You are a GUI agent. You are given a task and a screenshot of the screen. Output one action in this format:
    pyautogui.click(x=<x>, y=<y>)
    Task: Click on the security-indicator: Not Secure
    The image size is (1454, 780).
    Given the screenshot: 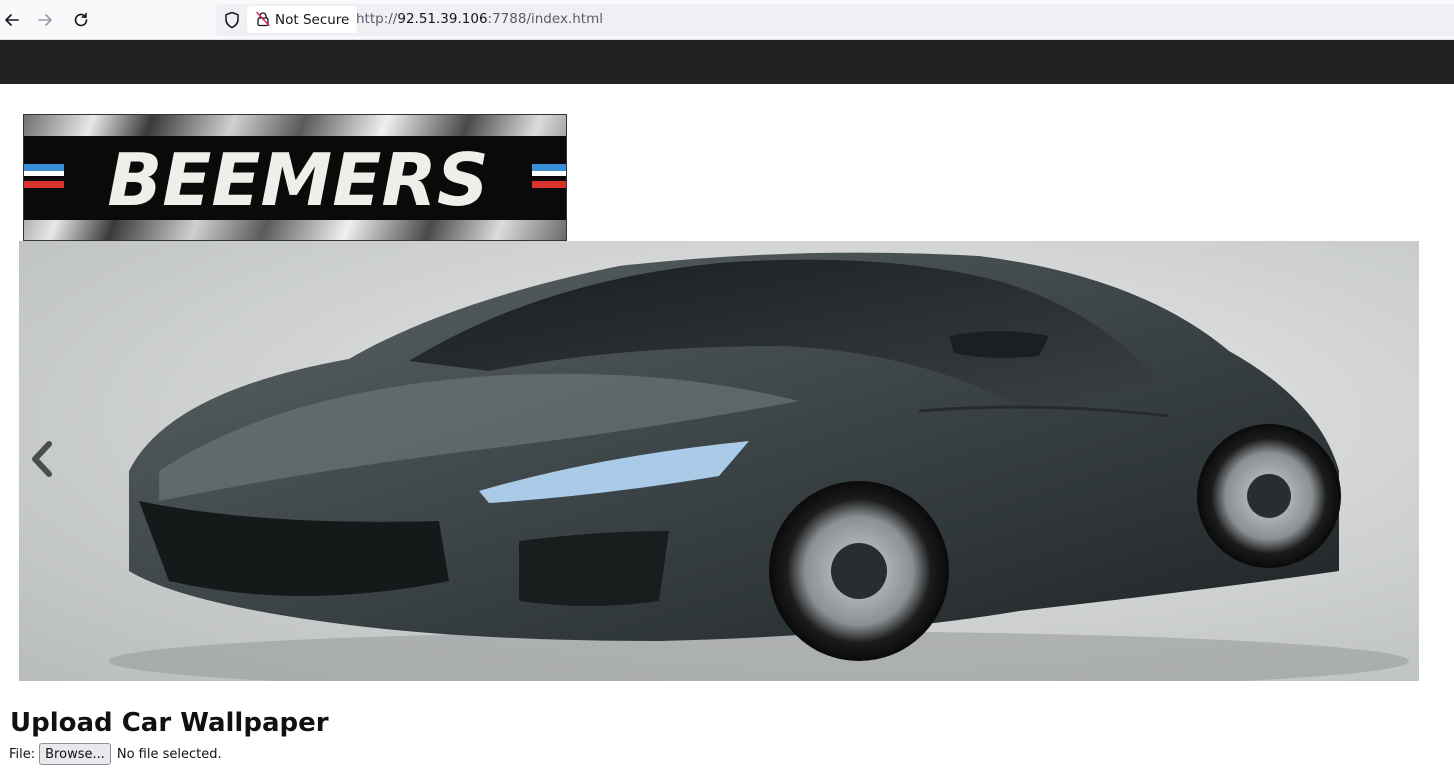 What is the action you would take?
    pyautogui.click(x=302, y=19)
    